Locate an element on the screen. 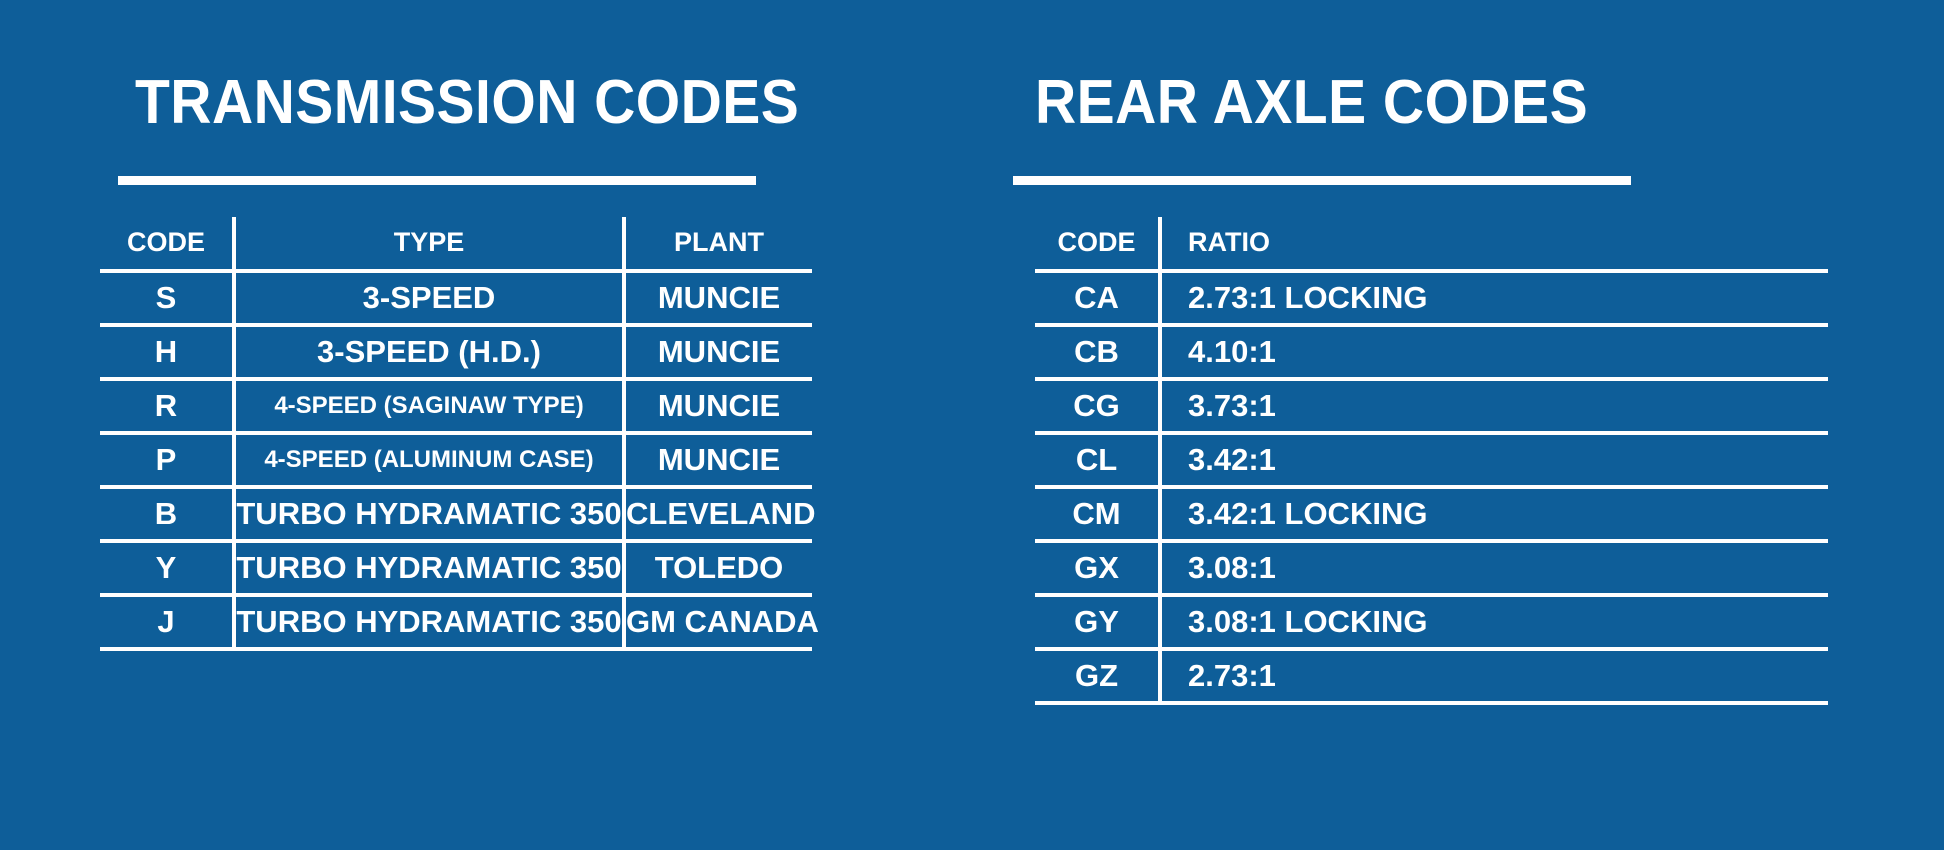  transmission-cell-plant: CLEVELAND is located at coordinates (719, 514).